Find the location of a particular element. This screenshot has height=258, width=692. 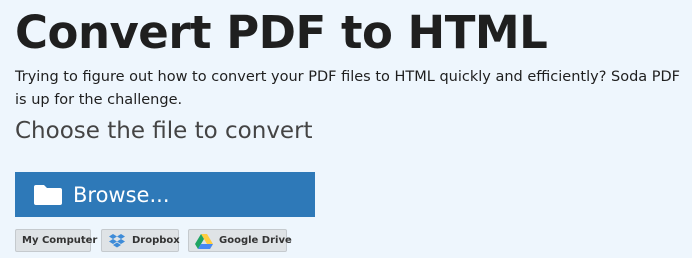

google-drive-icon is located at coordinates (204, 241).